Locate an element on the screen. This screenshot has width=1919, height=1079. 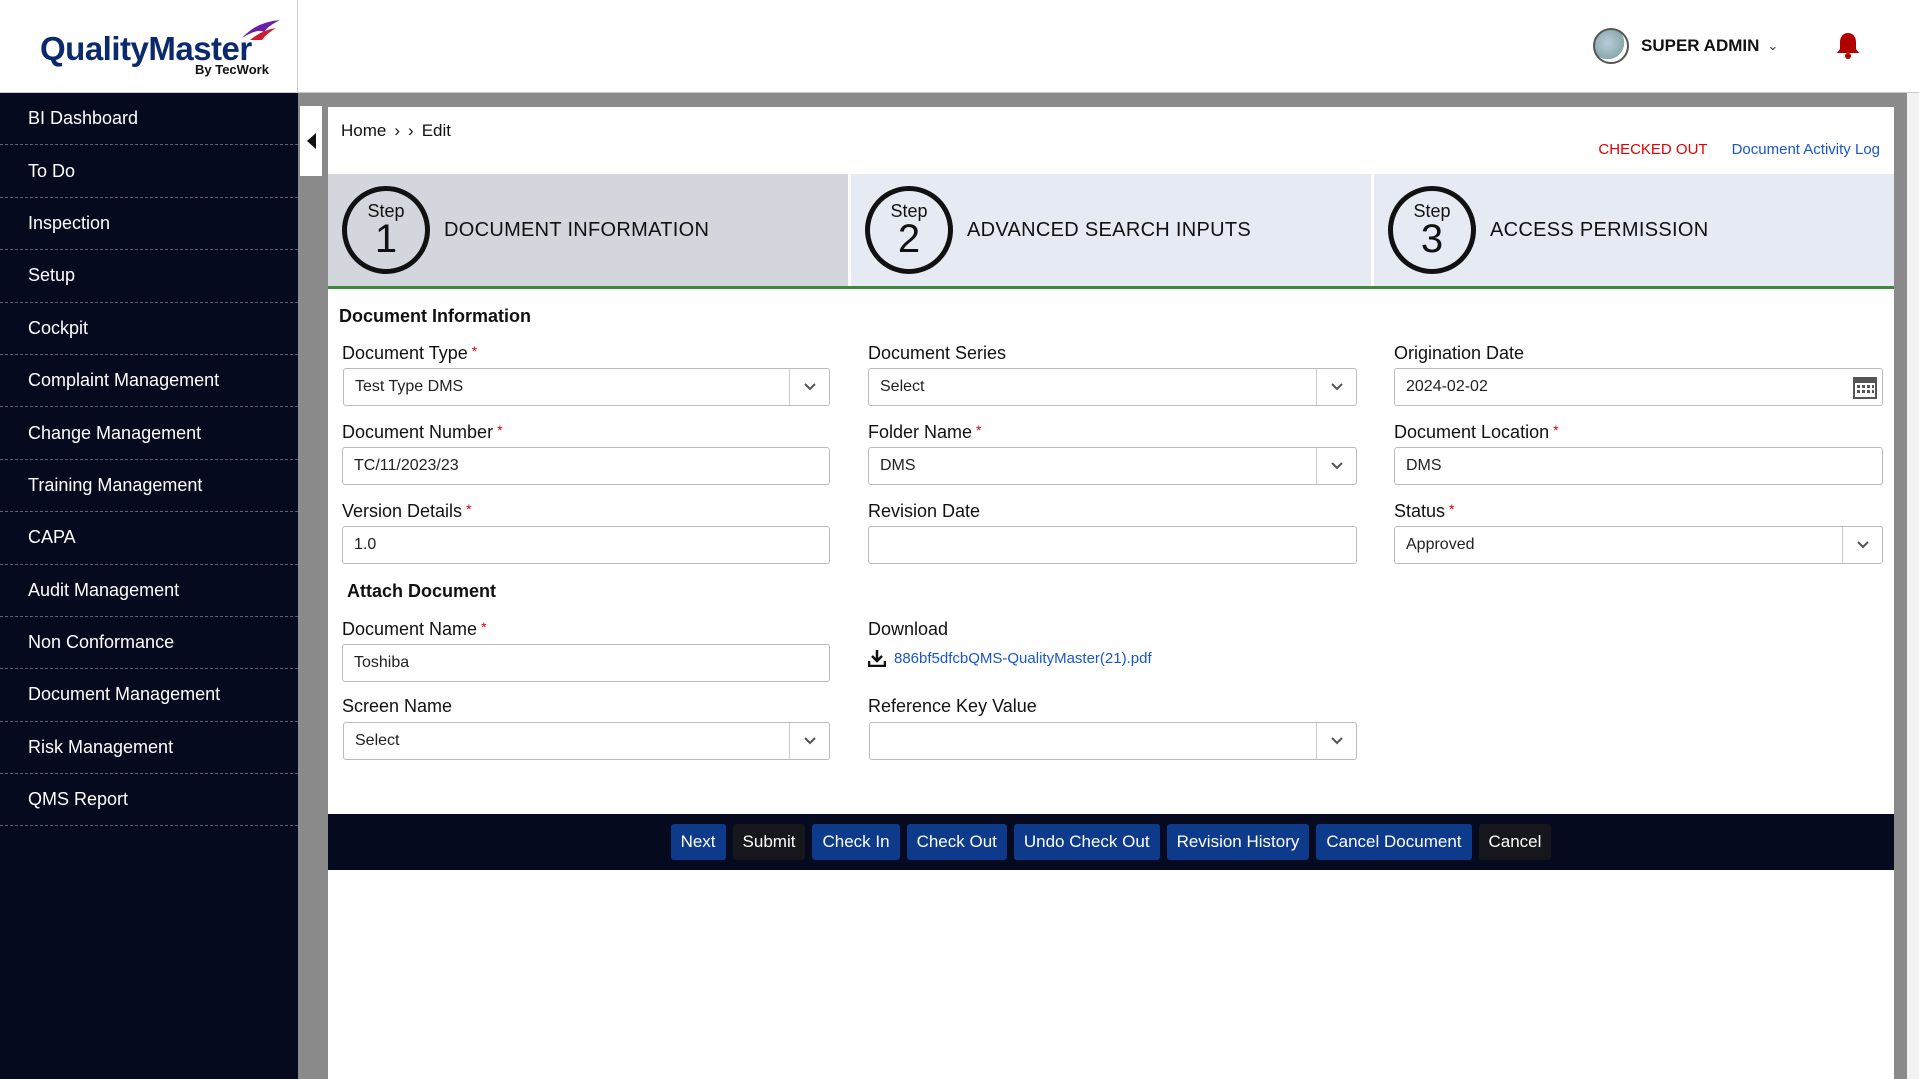
cancel-document-button: Cancel Document is located at coordinates (1394, 842).